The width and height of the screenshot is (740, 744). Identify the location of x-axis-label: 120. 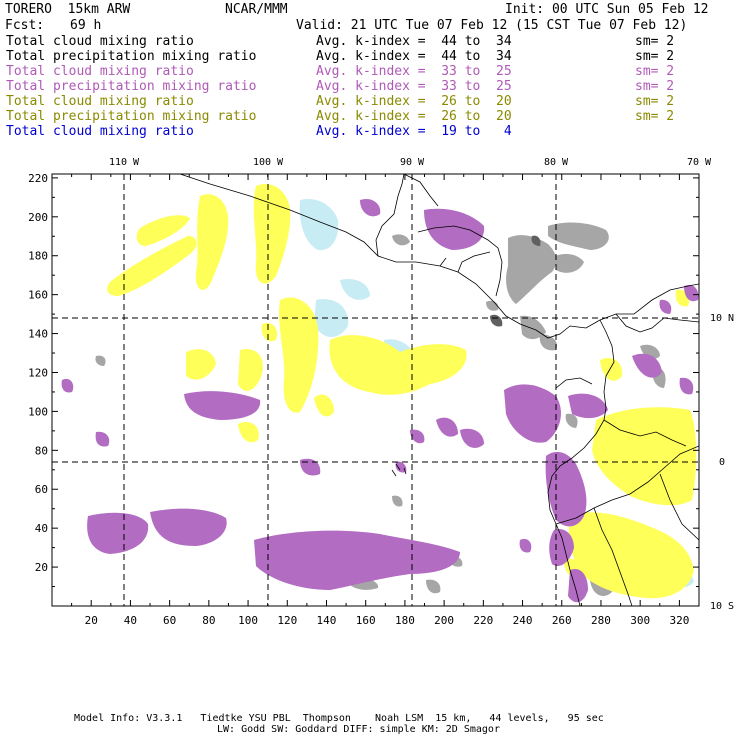
(287, 620).